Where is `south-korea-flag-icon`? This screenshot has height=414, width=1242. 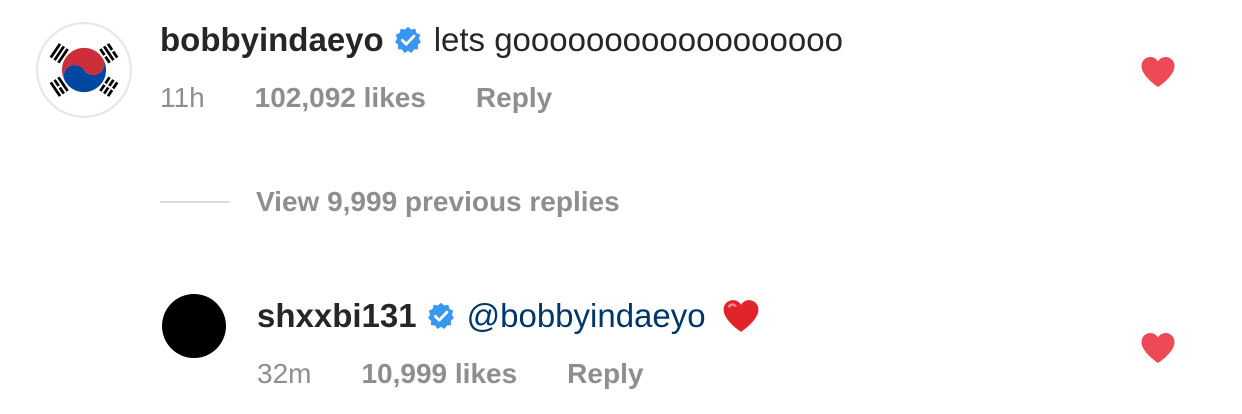 south-korea-flag-icon is located at coordinates (84, 70).